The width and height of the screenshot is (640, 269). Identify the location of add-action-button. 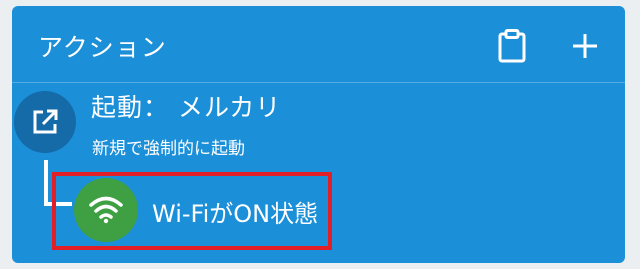
(585, 46).